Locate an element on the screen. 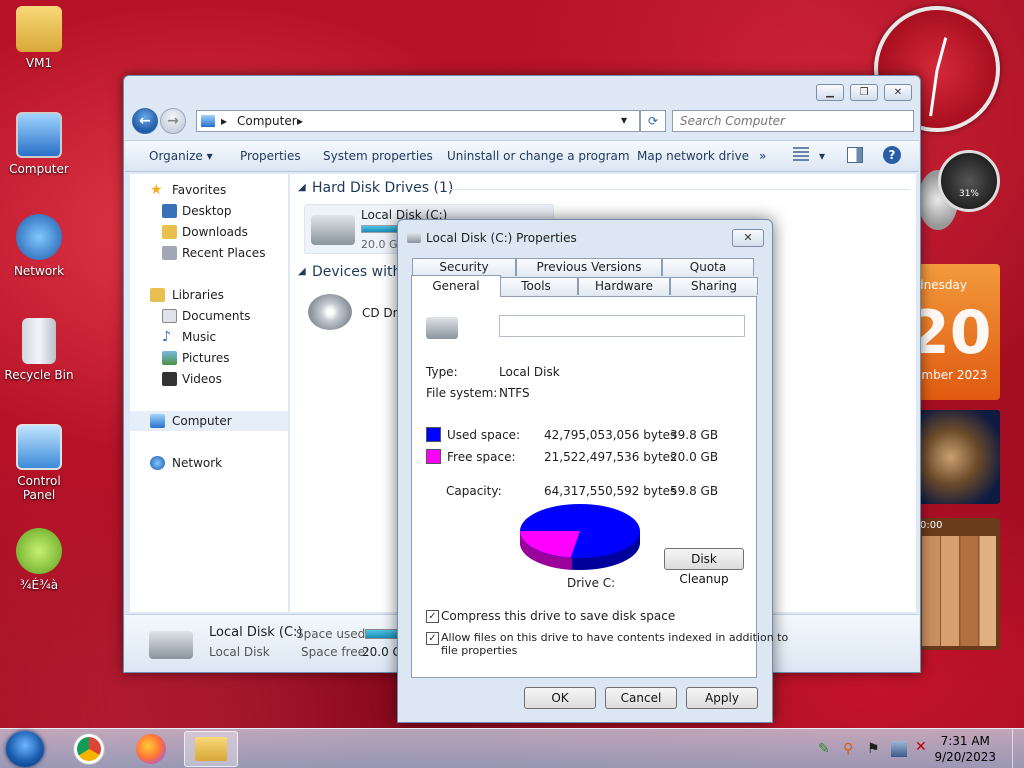  preview-pane-icon is located at coordinates (855, 155).